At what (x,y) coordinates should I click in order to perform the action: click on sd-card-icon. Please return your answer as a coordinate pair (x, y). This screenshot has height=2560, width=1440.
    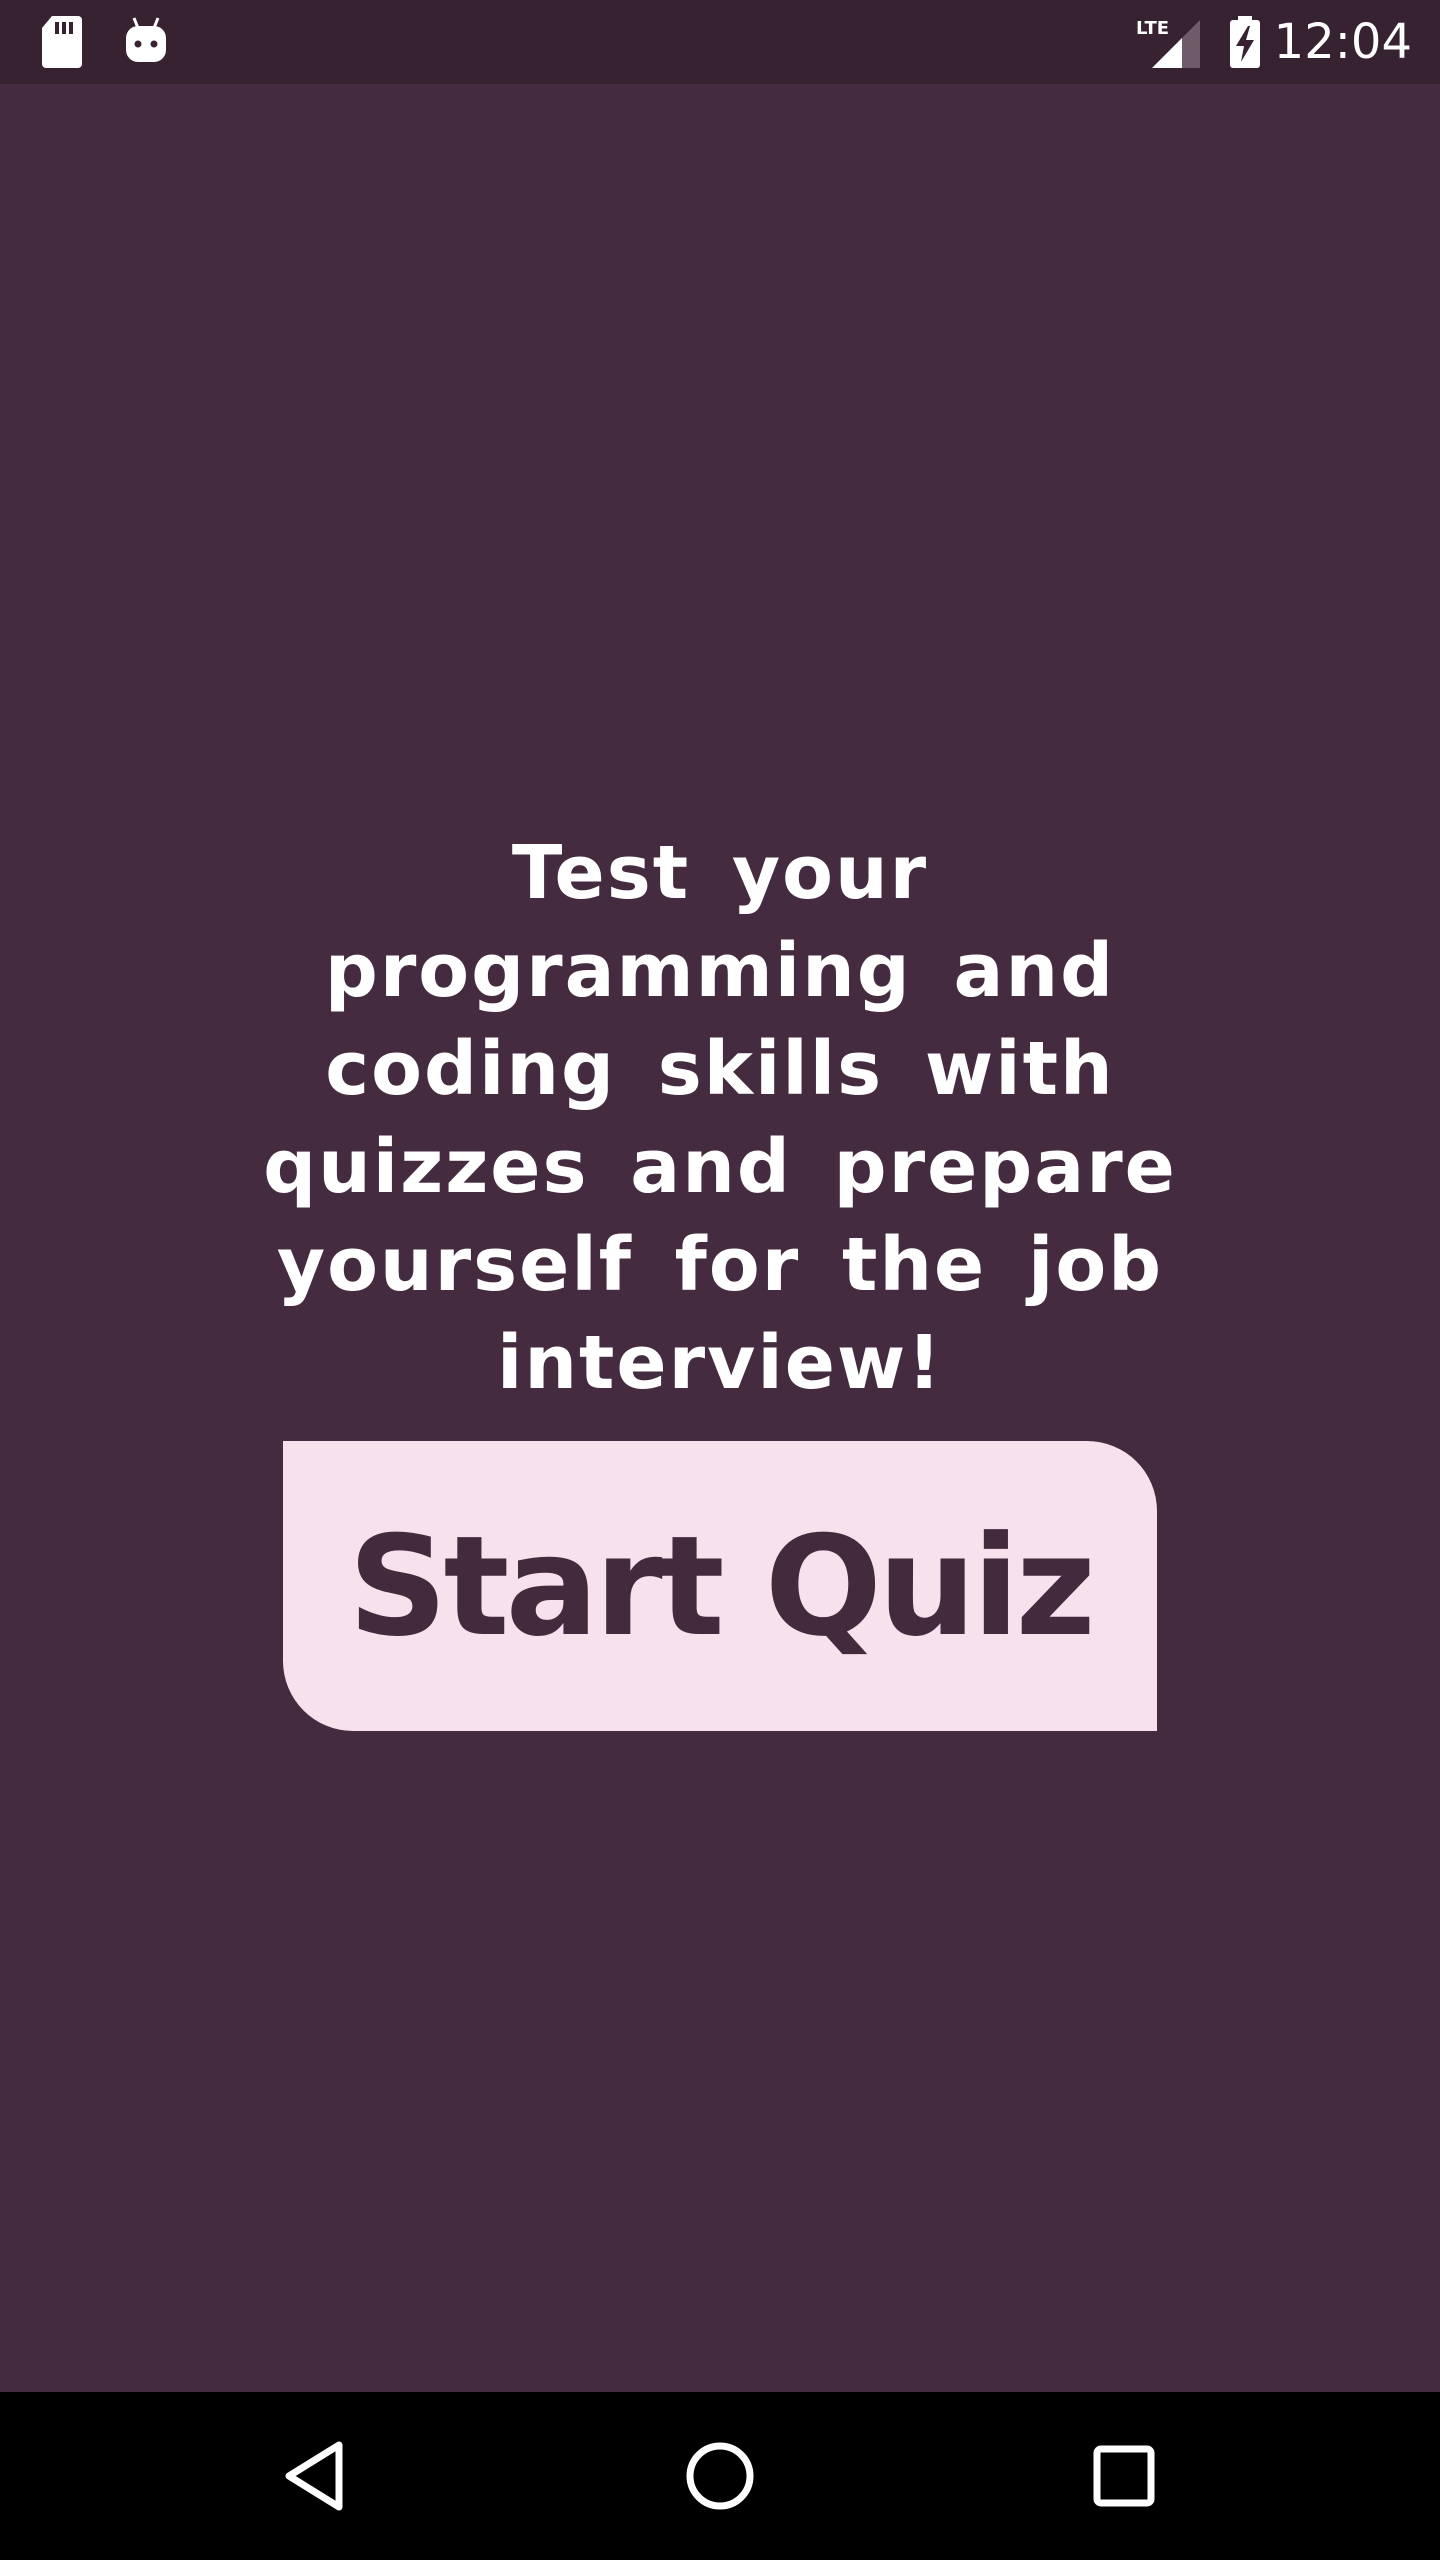
    Looking at the image, I should click on (62, 44).